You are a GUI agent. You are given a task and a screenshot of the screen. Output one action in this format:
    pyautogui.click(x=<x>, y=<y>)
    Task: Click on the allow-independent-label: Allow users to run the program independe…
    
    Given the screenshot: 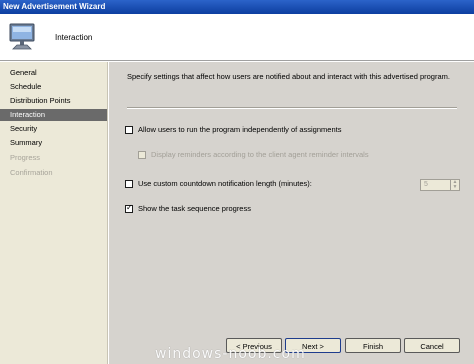 What is the action you would take?
    pyautogui.click(x=240, y=129)
    